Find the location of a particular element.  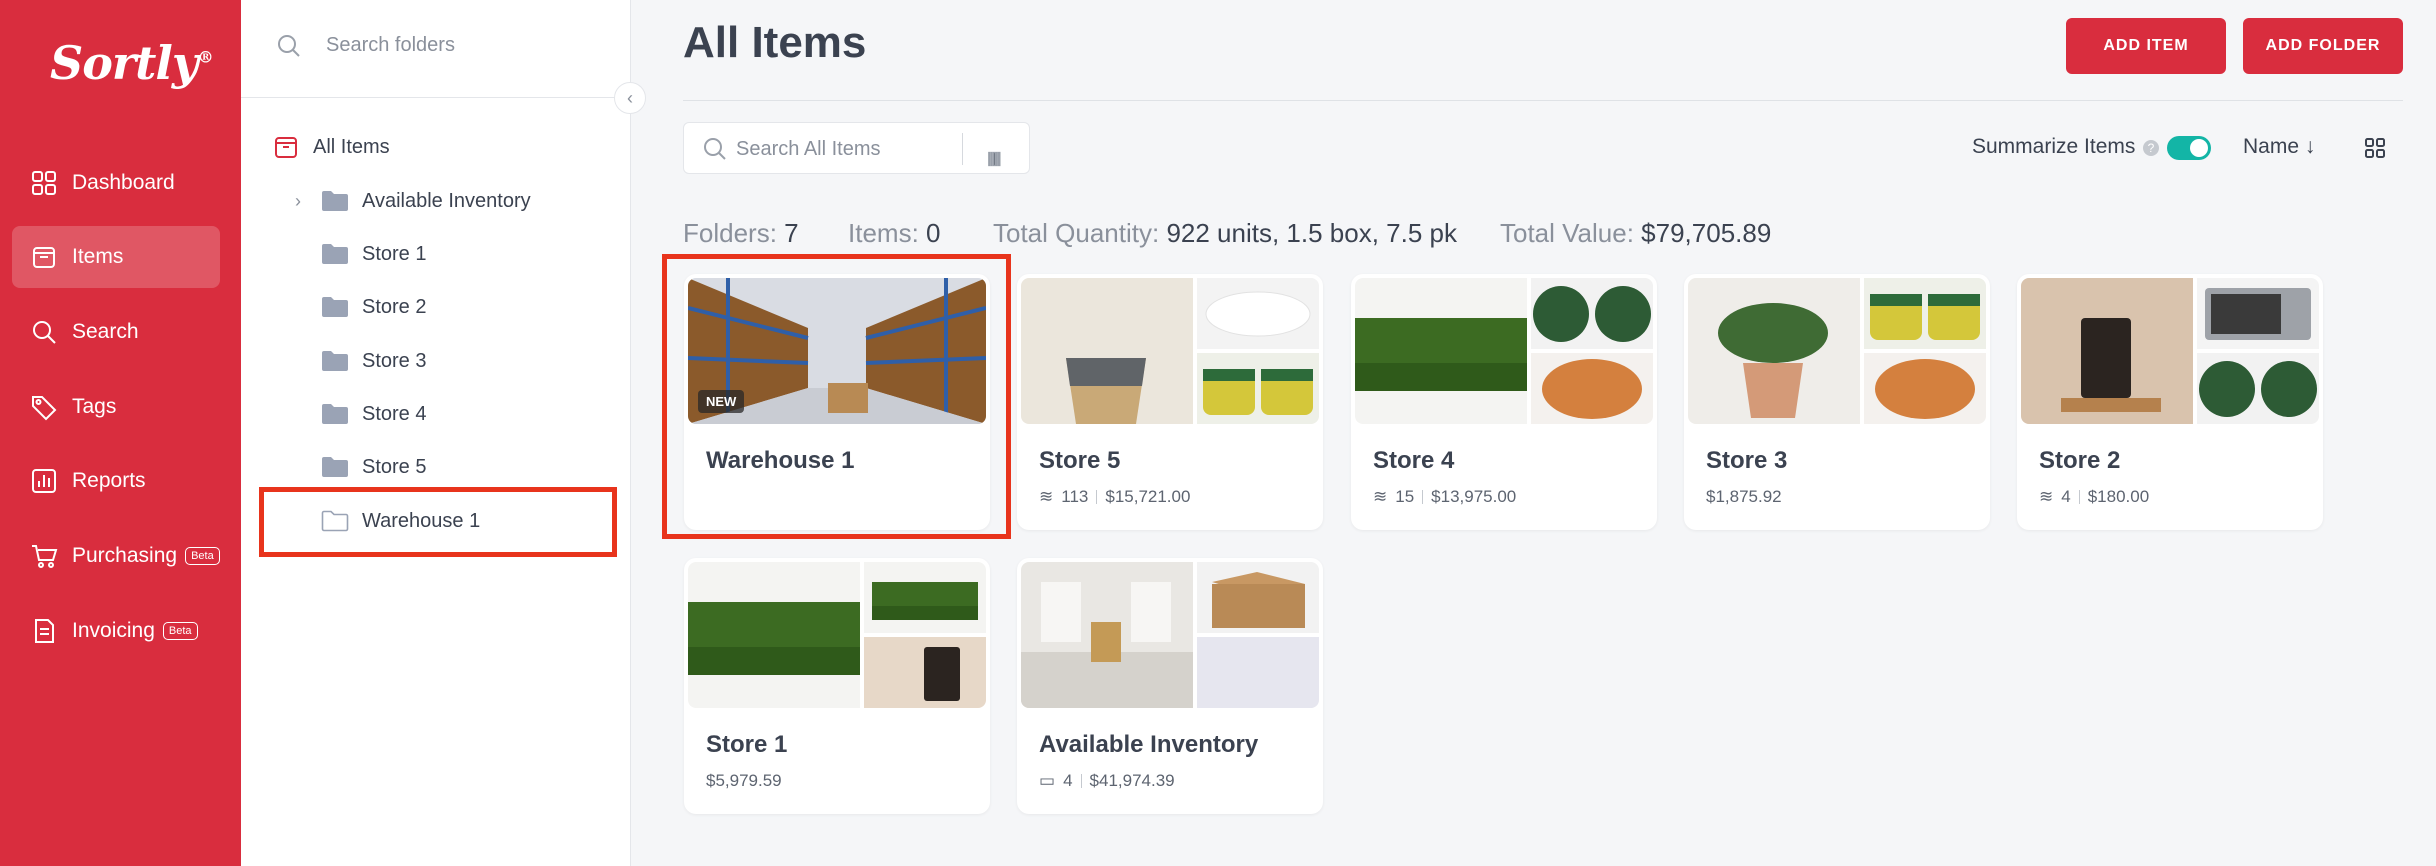

invoice-icon is located at coordinates (44, 631).